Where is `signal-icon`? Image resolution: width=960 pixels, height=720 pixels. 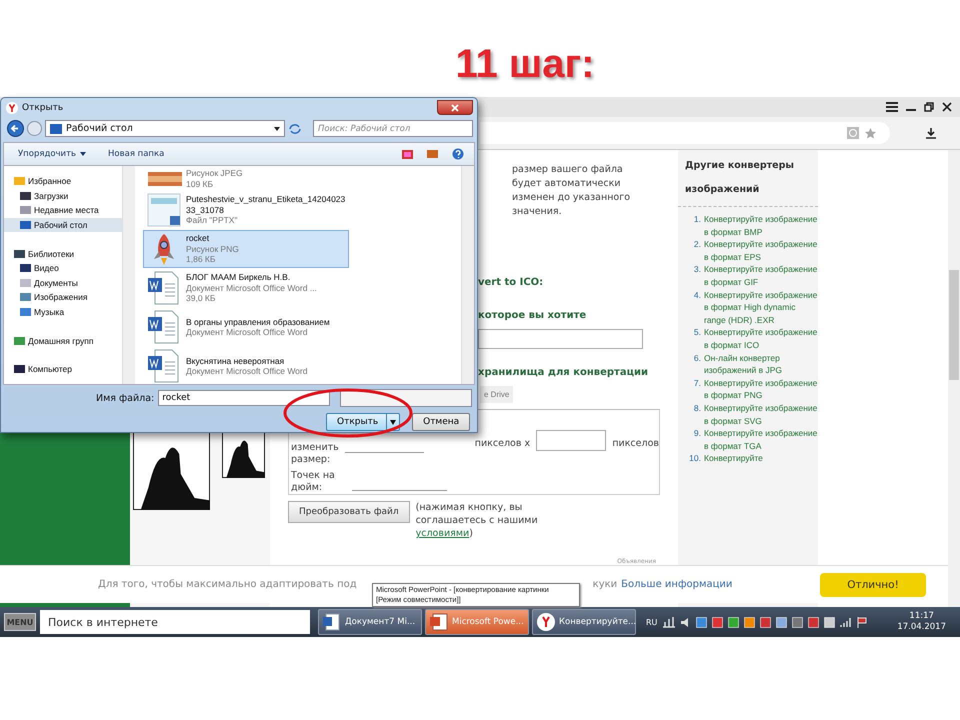 signal-icon is located at coordinates (846, 622).